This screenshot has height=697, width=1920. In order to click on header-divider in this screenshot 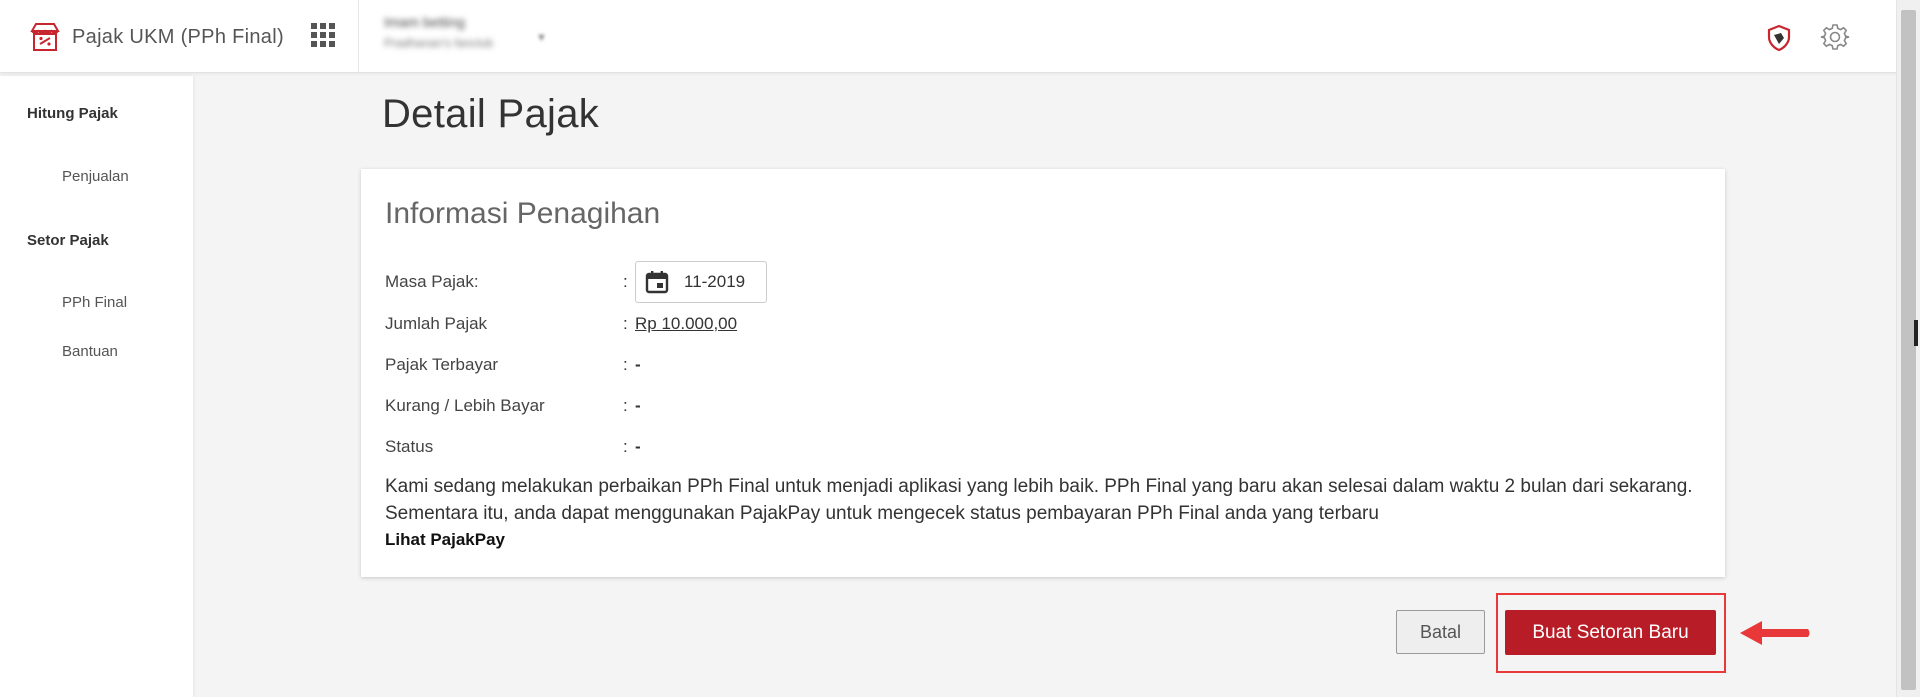, I will do `click(358, 36)`.